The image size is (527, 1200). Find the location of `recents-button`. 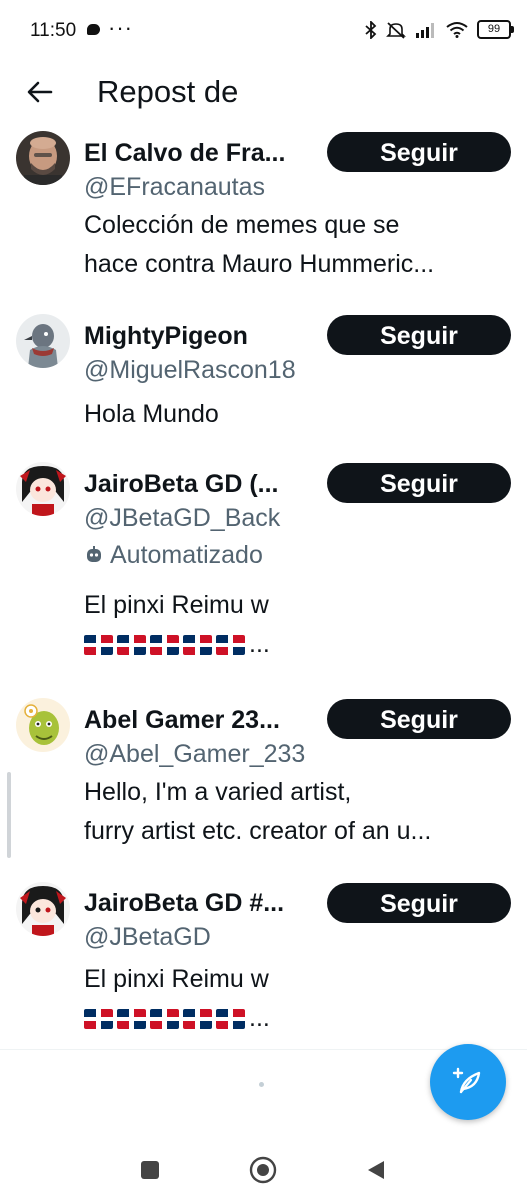

recents-button is located at coordinates (150, 1170).